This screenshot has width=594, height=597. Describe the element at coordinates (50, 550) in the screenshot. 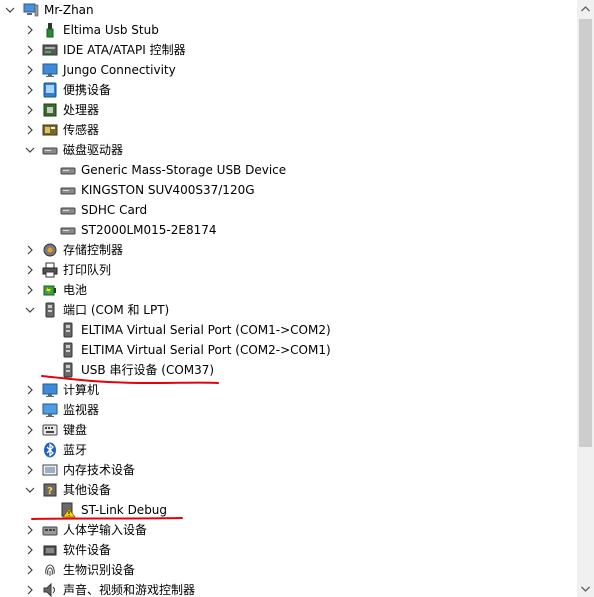

I see `software-device-icon` at that location.